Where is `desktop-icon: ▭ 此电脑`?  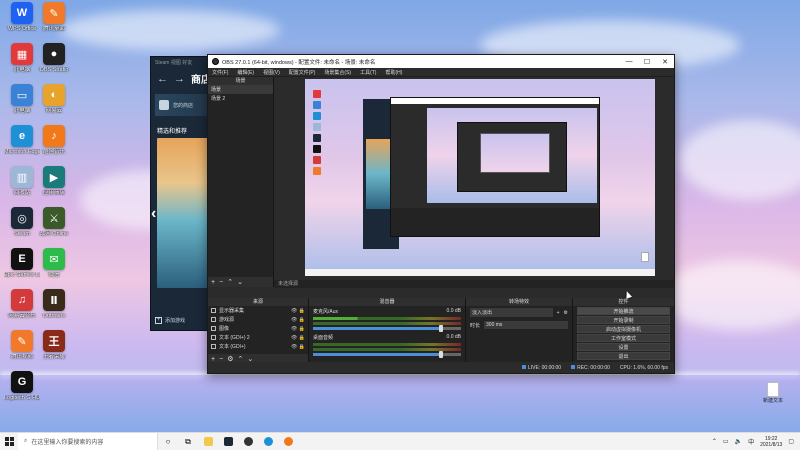
desktop-icon: ▭ 此电脑 is located at coordinates (22, 99).